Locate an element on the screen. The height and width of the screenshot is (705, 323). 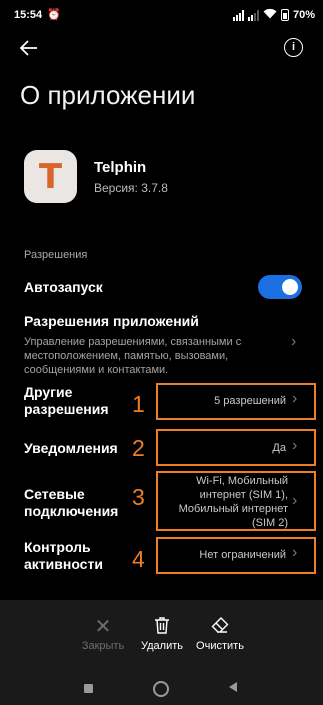
autostart-toggle is located at coordinates (280, 287).